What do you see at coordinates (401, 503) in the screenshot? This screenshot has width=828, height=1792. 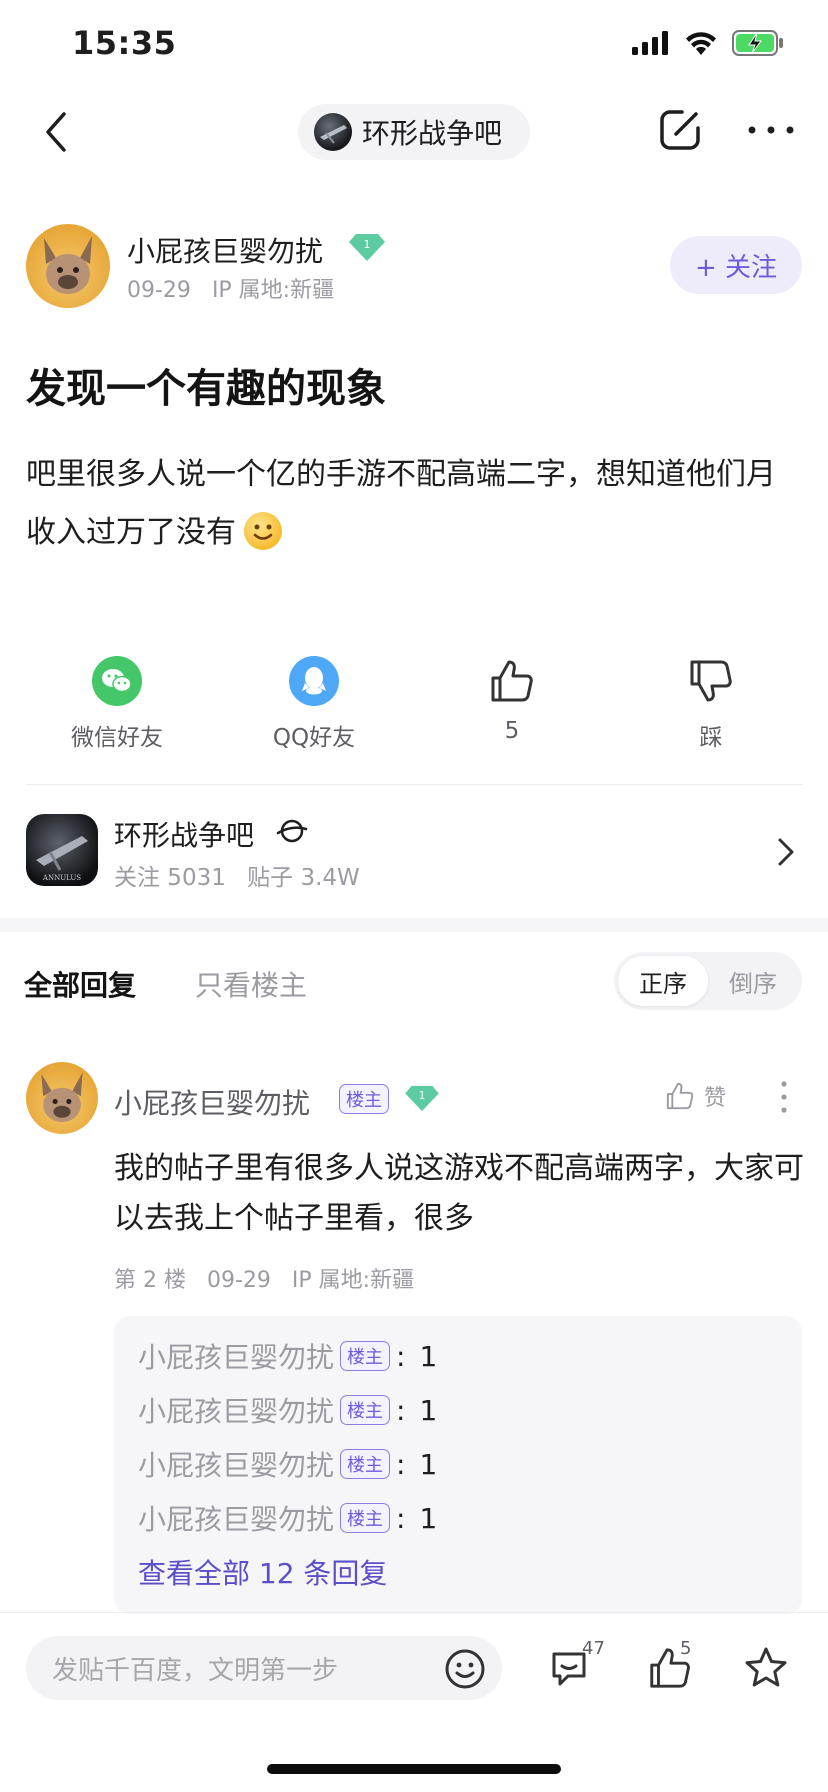 I see `post-body-text: 吧里很多人说一个亿的手游不配高端二字，想知道他们月收入过万了没有` at bounding box center [401, 503].